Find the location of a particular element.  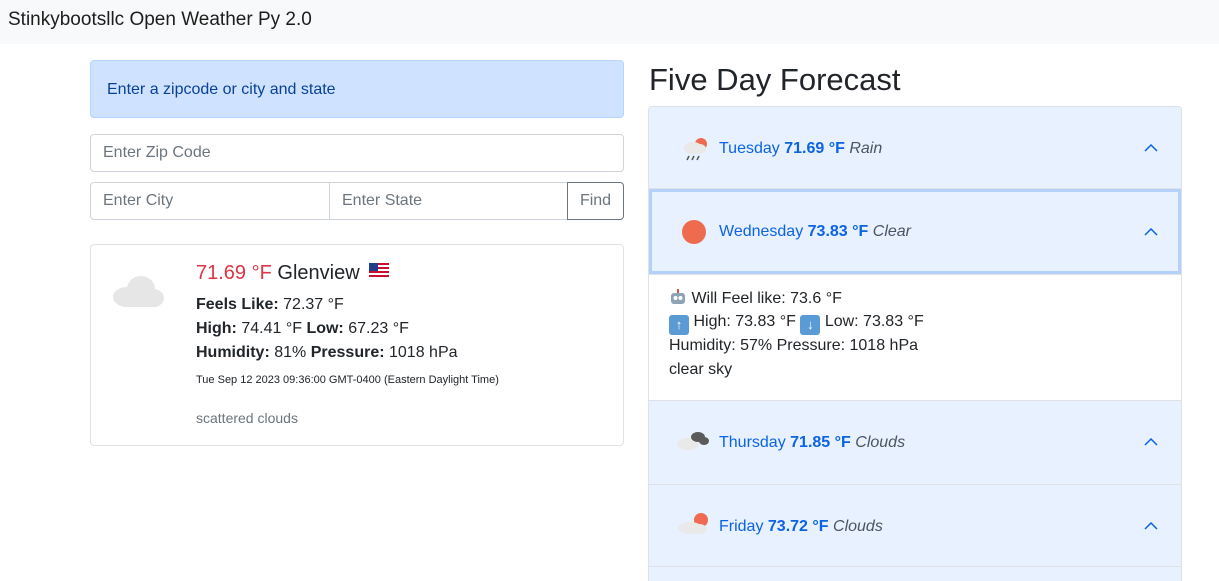

low-value: Low: 73.83 °F is located at coordinates (874, 321).